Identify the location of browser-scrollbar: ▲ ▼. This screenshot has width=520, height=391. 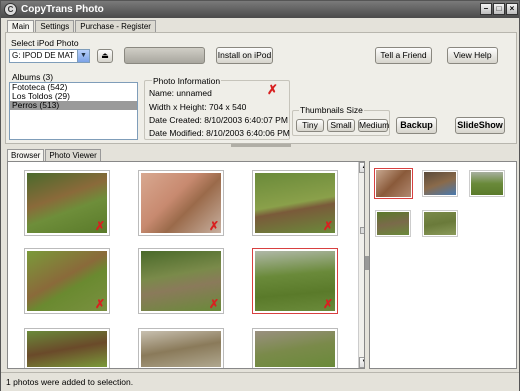
(361, 265).